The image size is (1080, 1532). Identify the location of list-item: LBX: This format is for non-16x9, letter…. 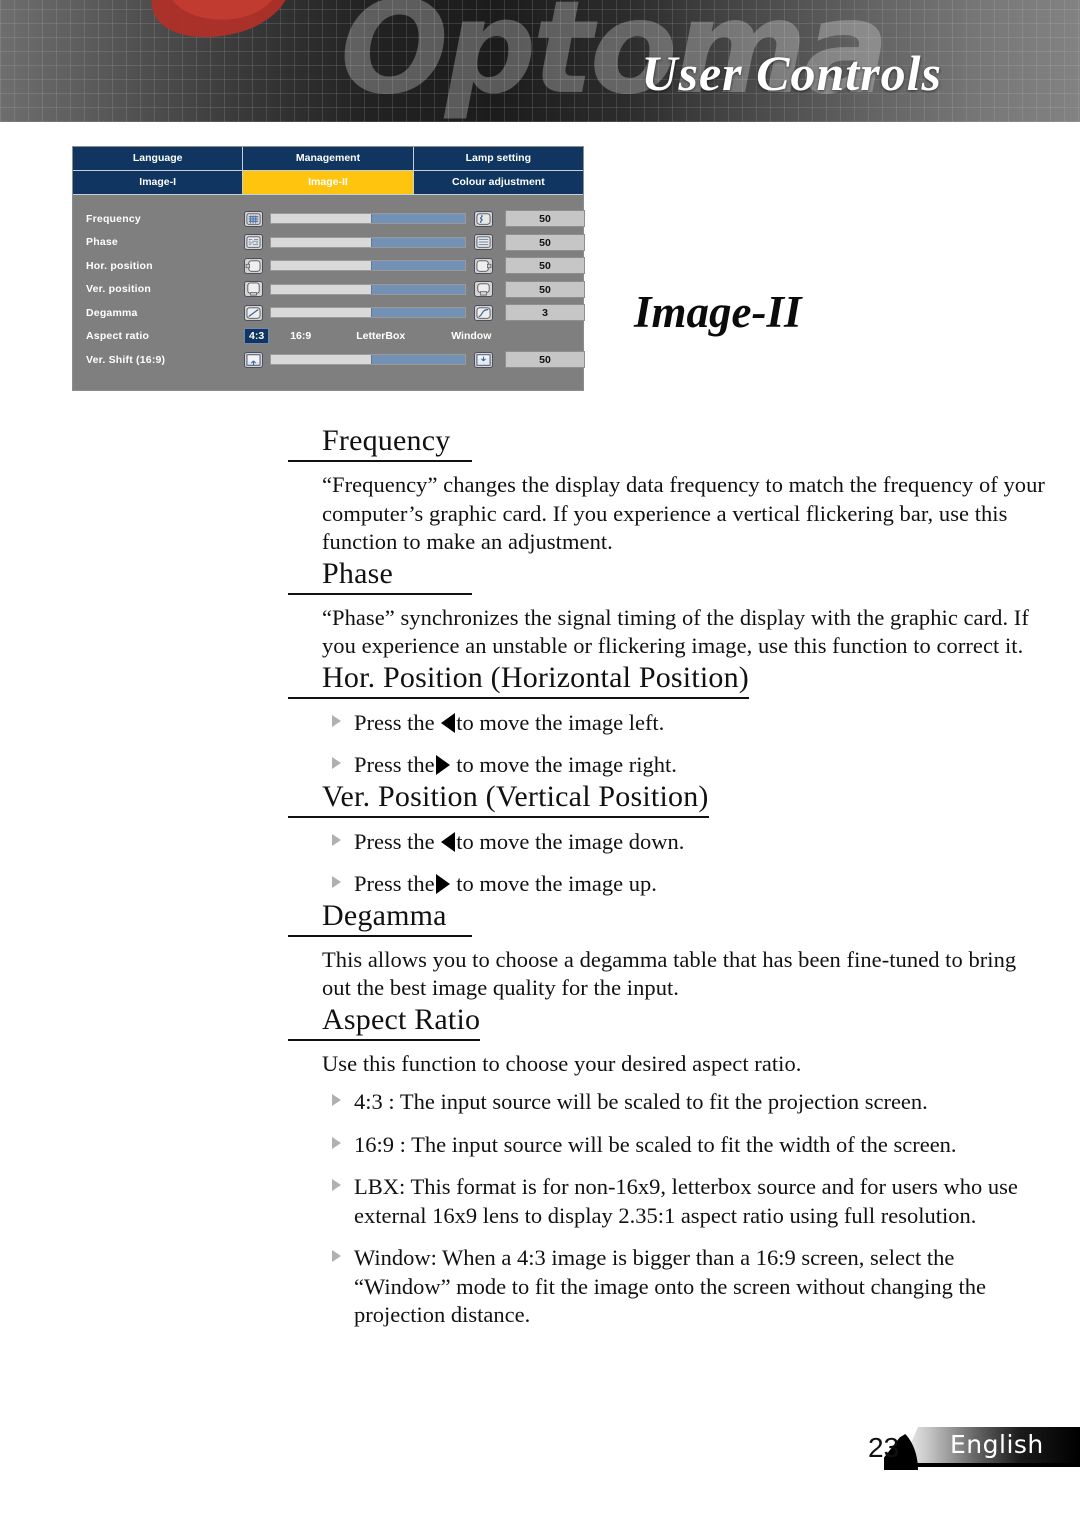
(668, 1201).